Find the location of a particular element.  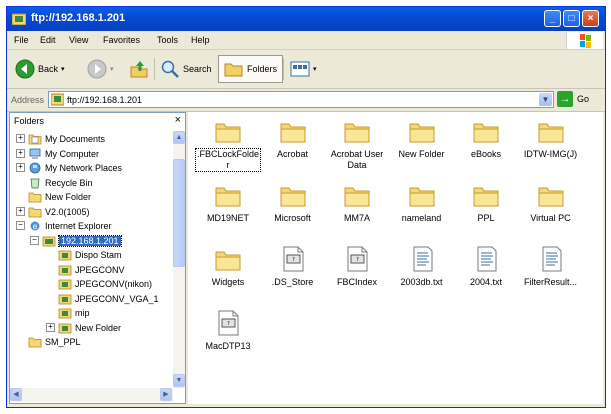

file-name: 2003db.txt is located at coordinates (421, 282).